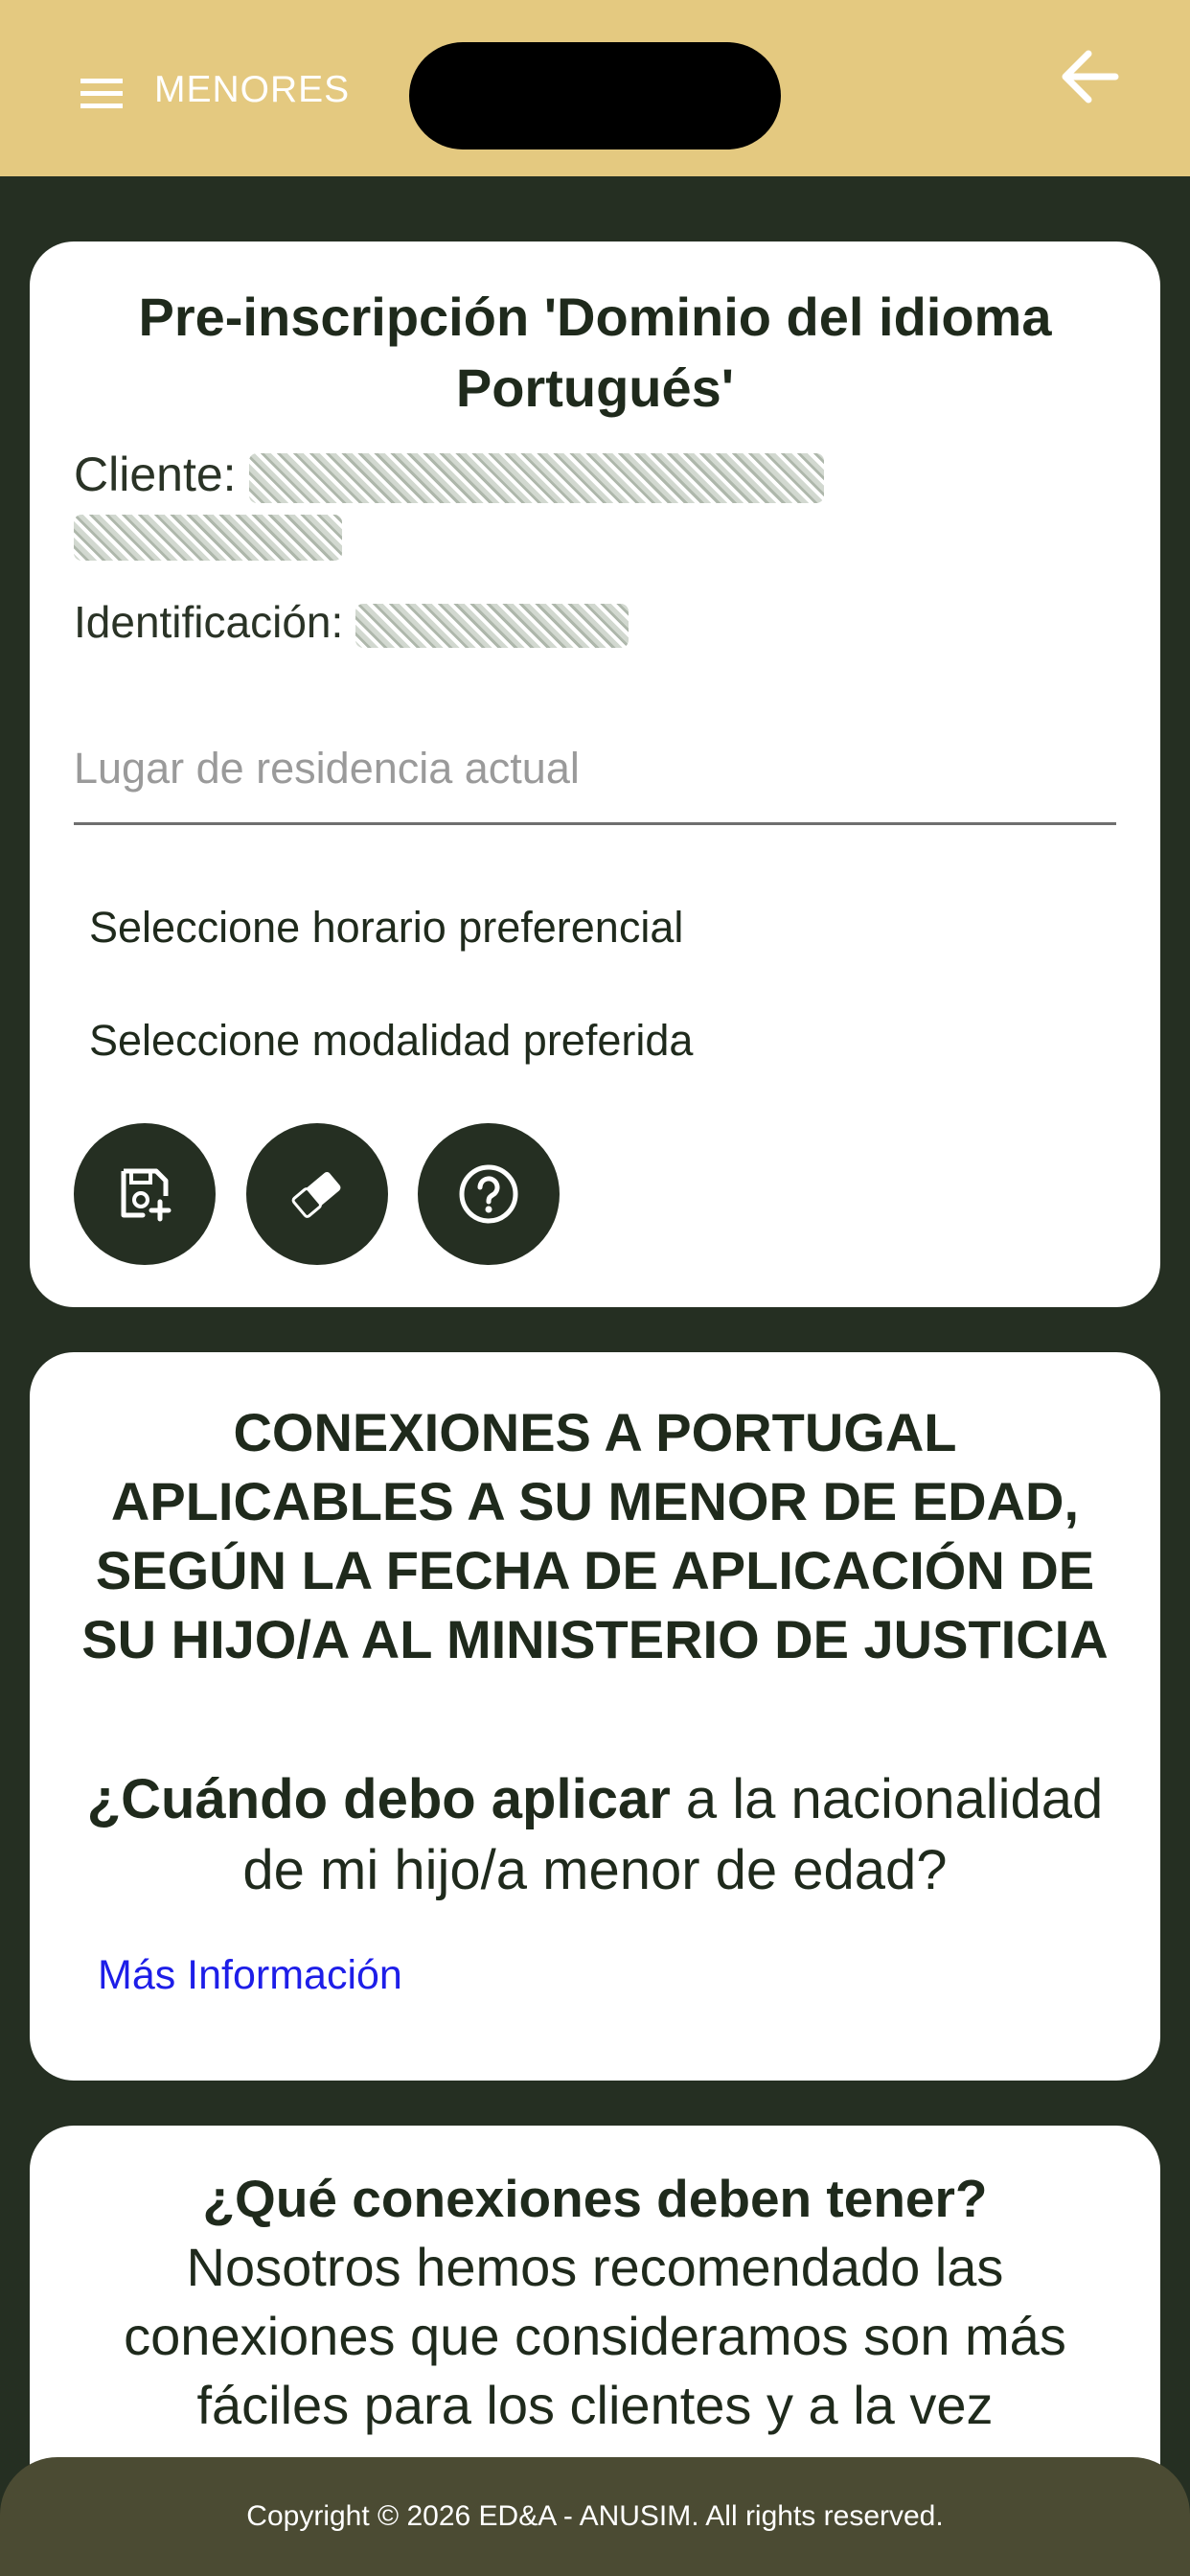 This screenshot has height=2576, width=1190. I want to click on hamburger-menu-icon, so click(103, 94).